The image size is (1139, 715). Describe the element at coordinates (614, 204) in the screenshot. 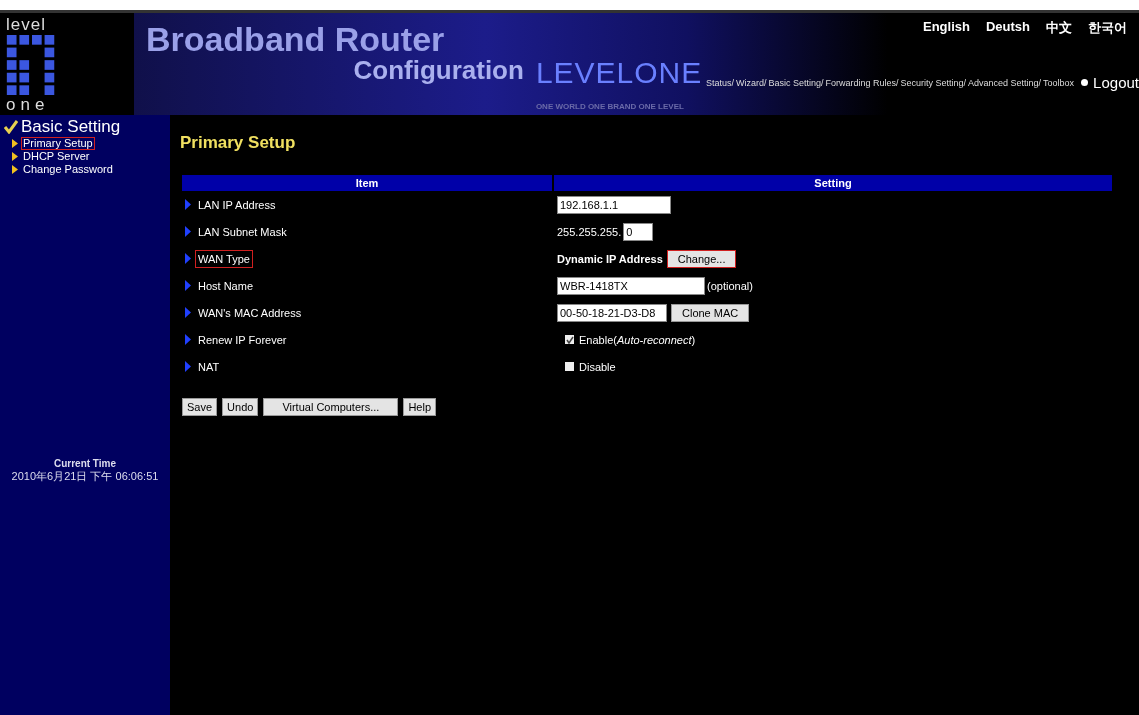

I see `input-field: 192.168.1.1` at that location.